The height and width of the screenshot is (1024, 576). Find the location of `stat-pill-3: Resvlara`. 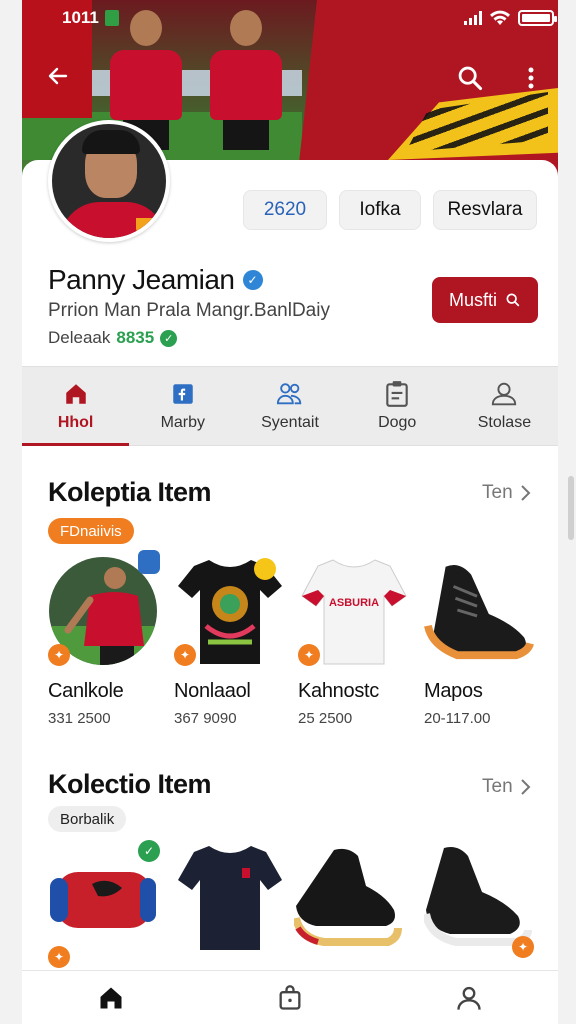

stat-pill-3: Resvlara is located at coordinates (485, 210).